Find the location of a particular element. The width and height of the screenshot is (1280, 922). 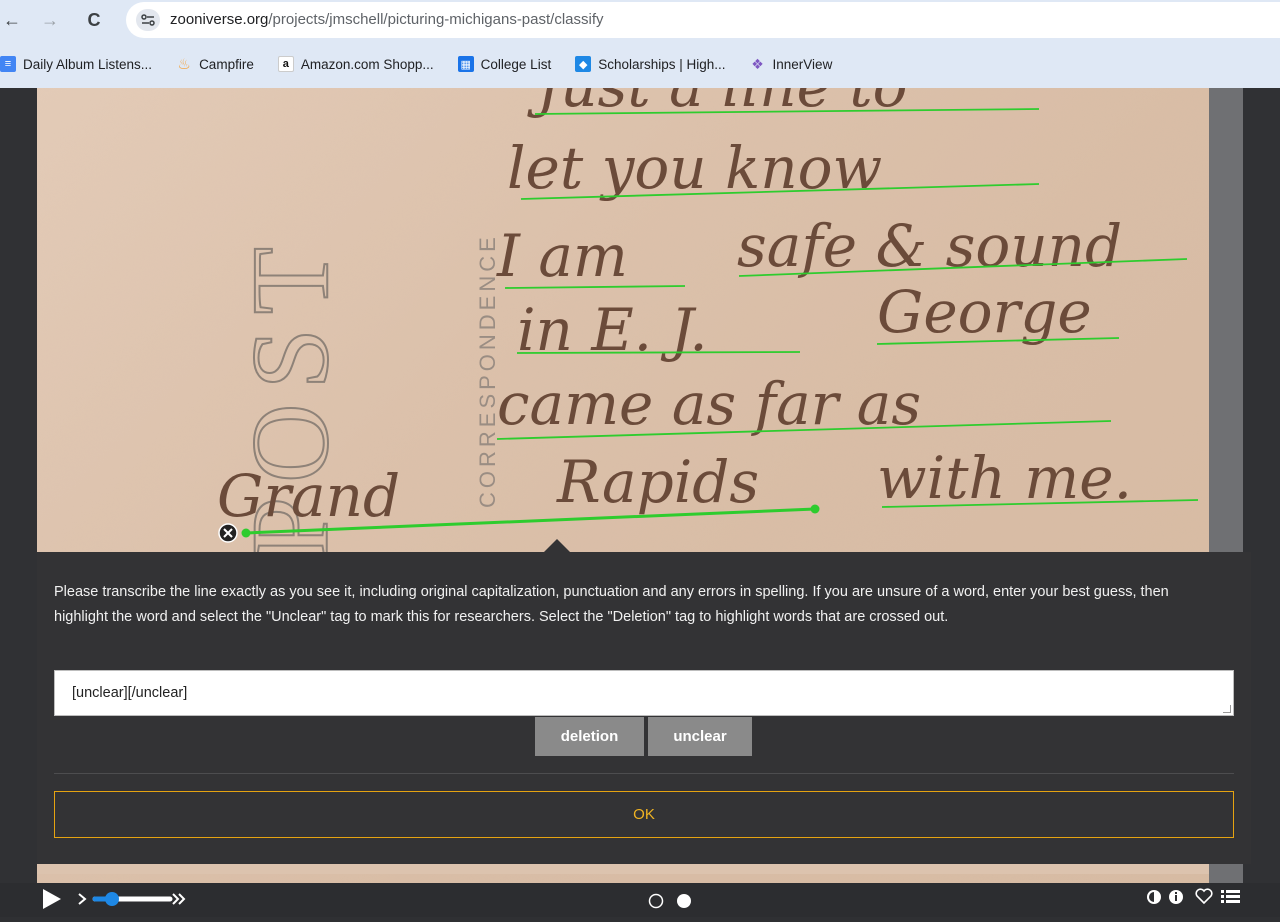

bookmark-campfire: ♨ Campfire is located at coordinates (215, 64).